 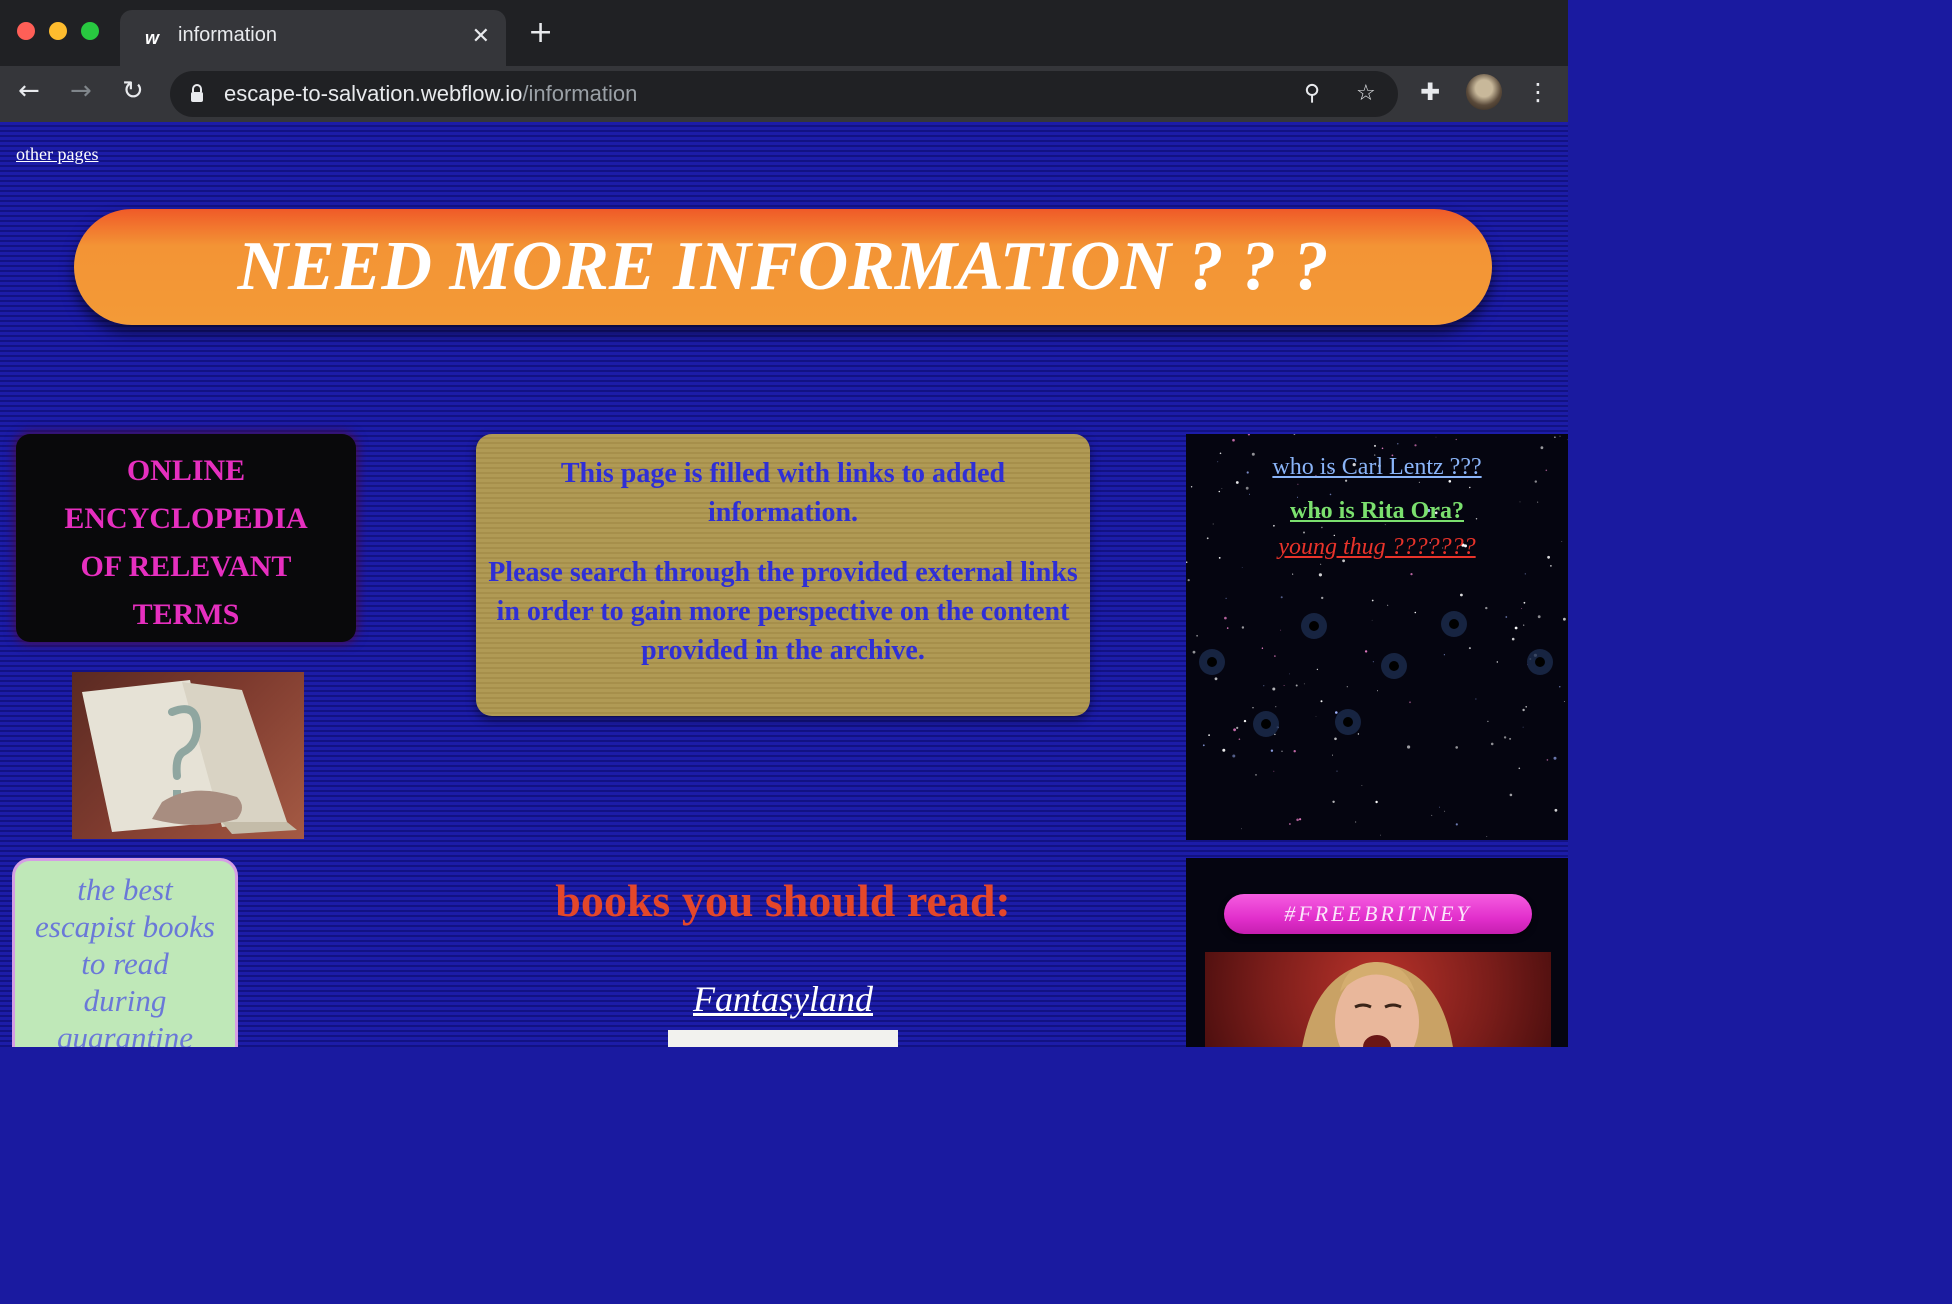 What do you see at coordinates (1484, 92) in the screenshot?
I see `profile-avatar` at bounding box center [1484, 92].